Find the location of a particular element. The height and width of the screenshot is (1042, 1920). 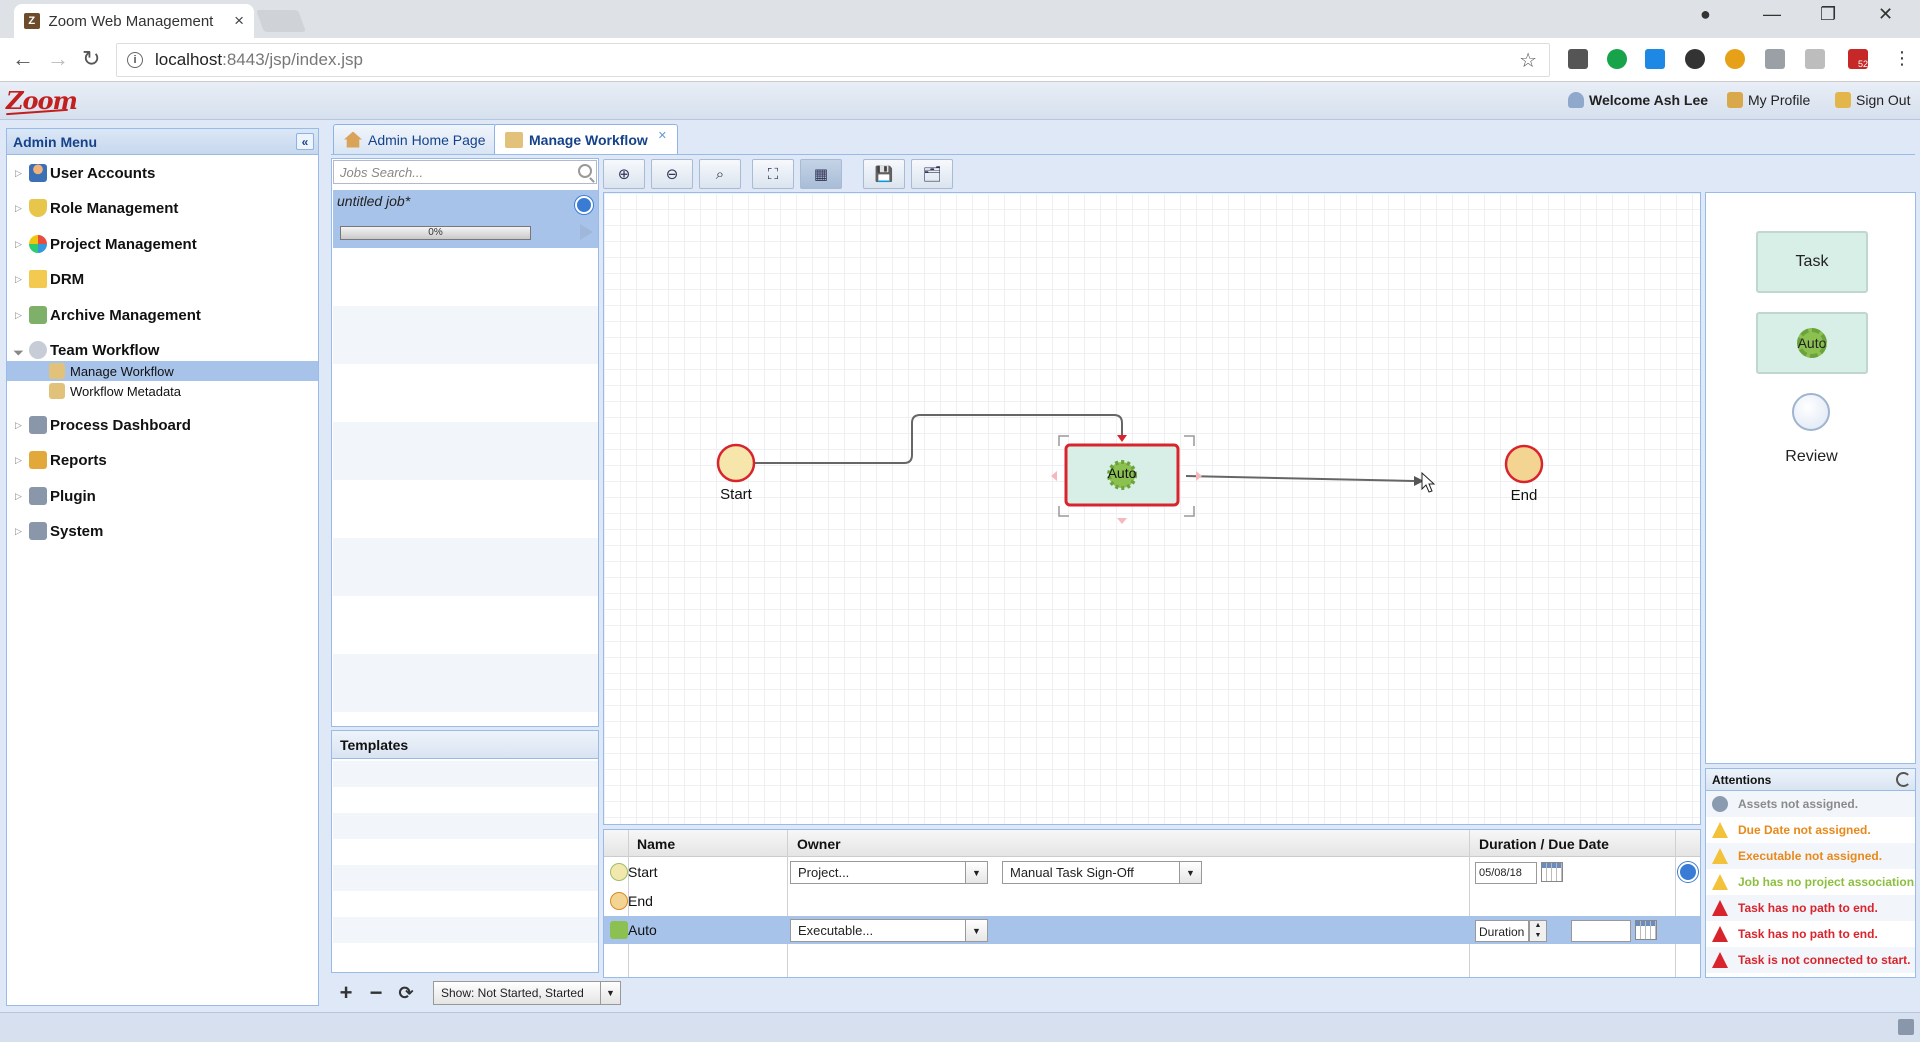

column-duration: Duration / Due Date is located at coordinates (1544, 844).